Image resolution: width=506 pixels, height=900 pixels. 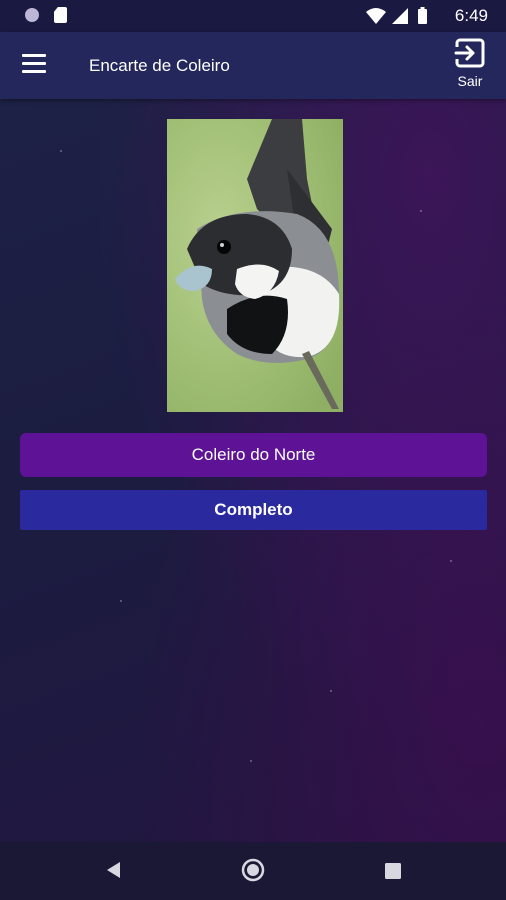 I want to click on sd-card-icon, so click(x=60, y=15).